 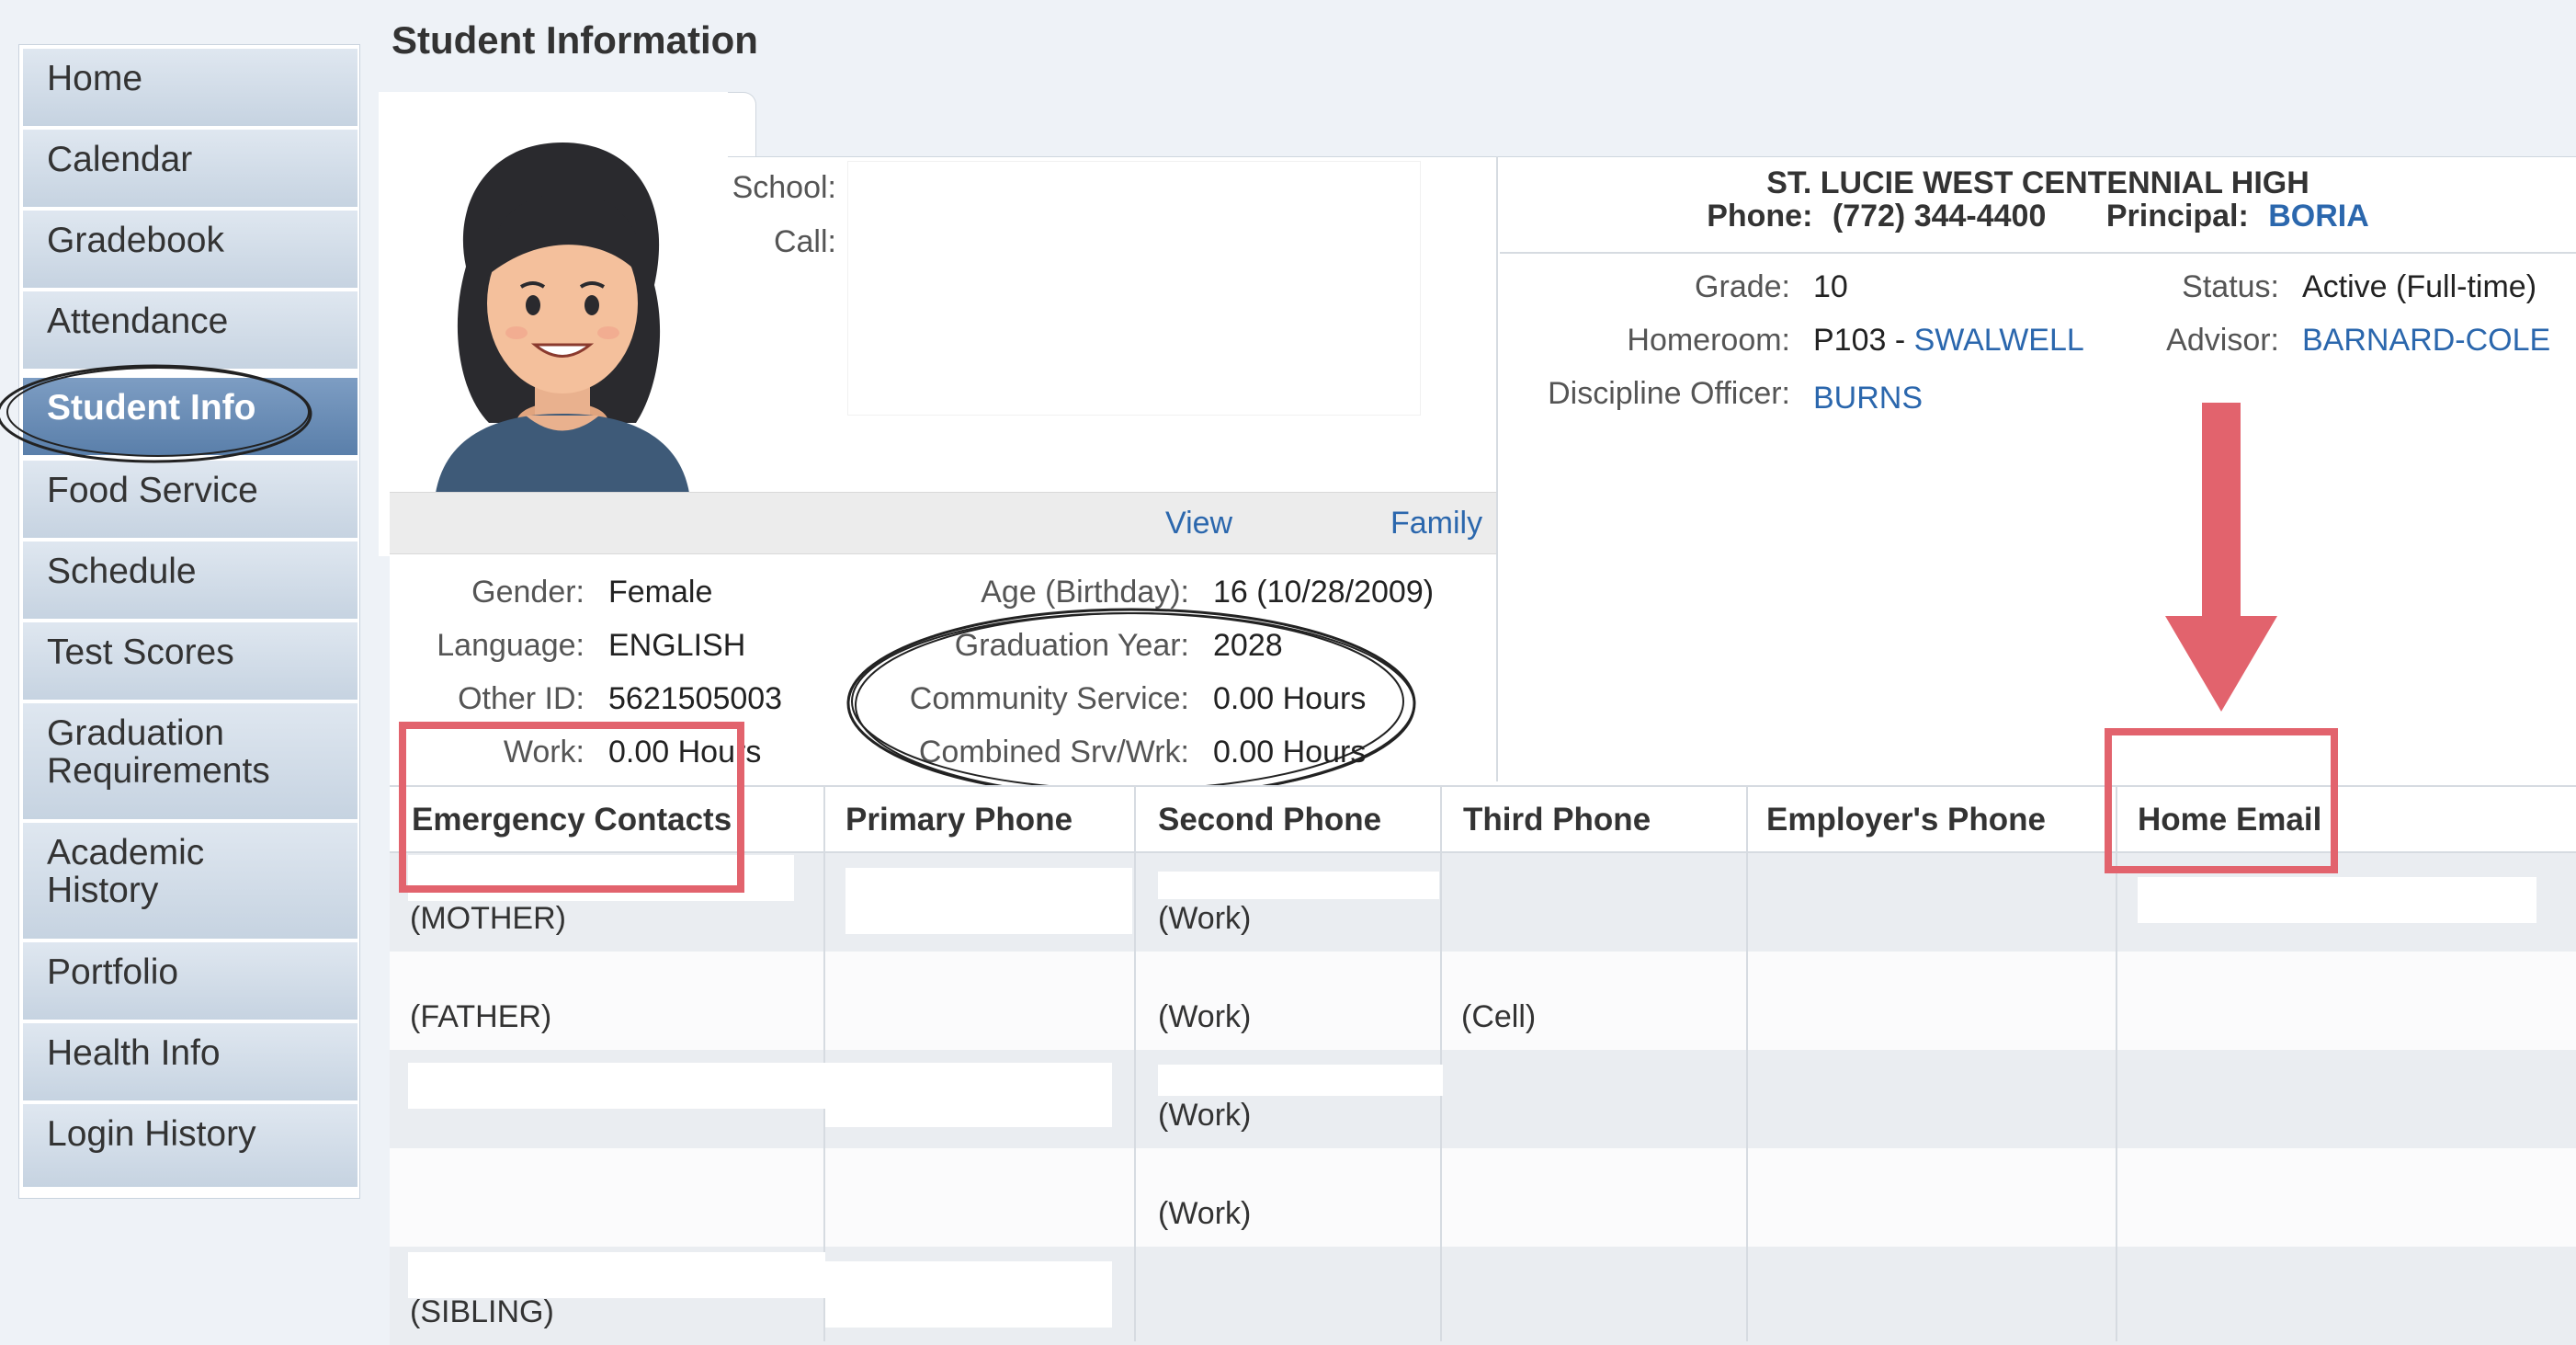 I want to click on third-phone-type: (Cell), so click(x=1499, y=1016).